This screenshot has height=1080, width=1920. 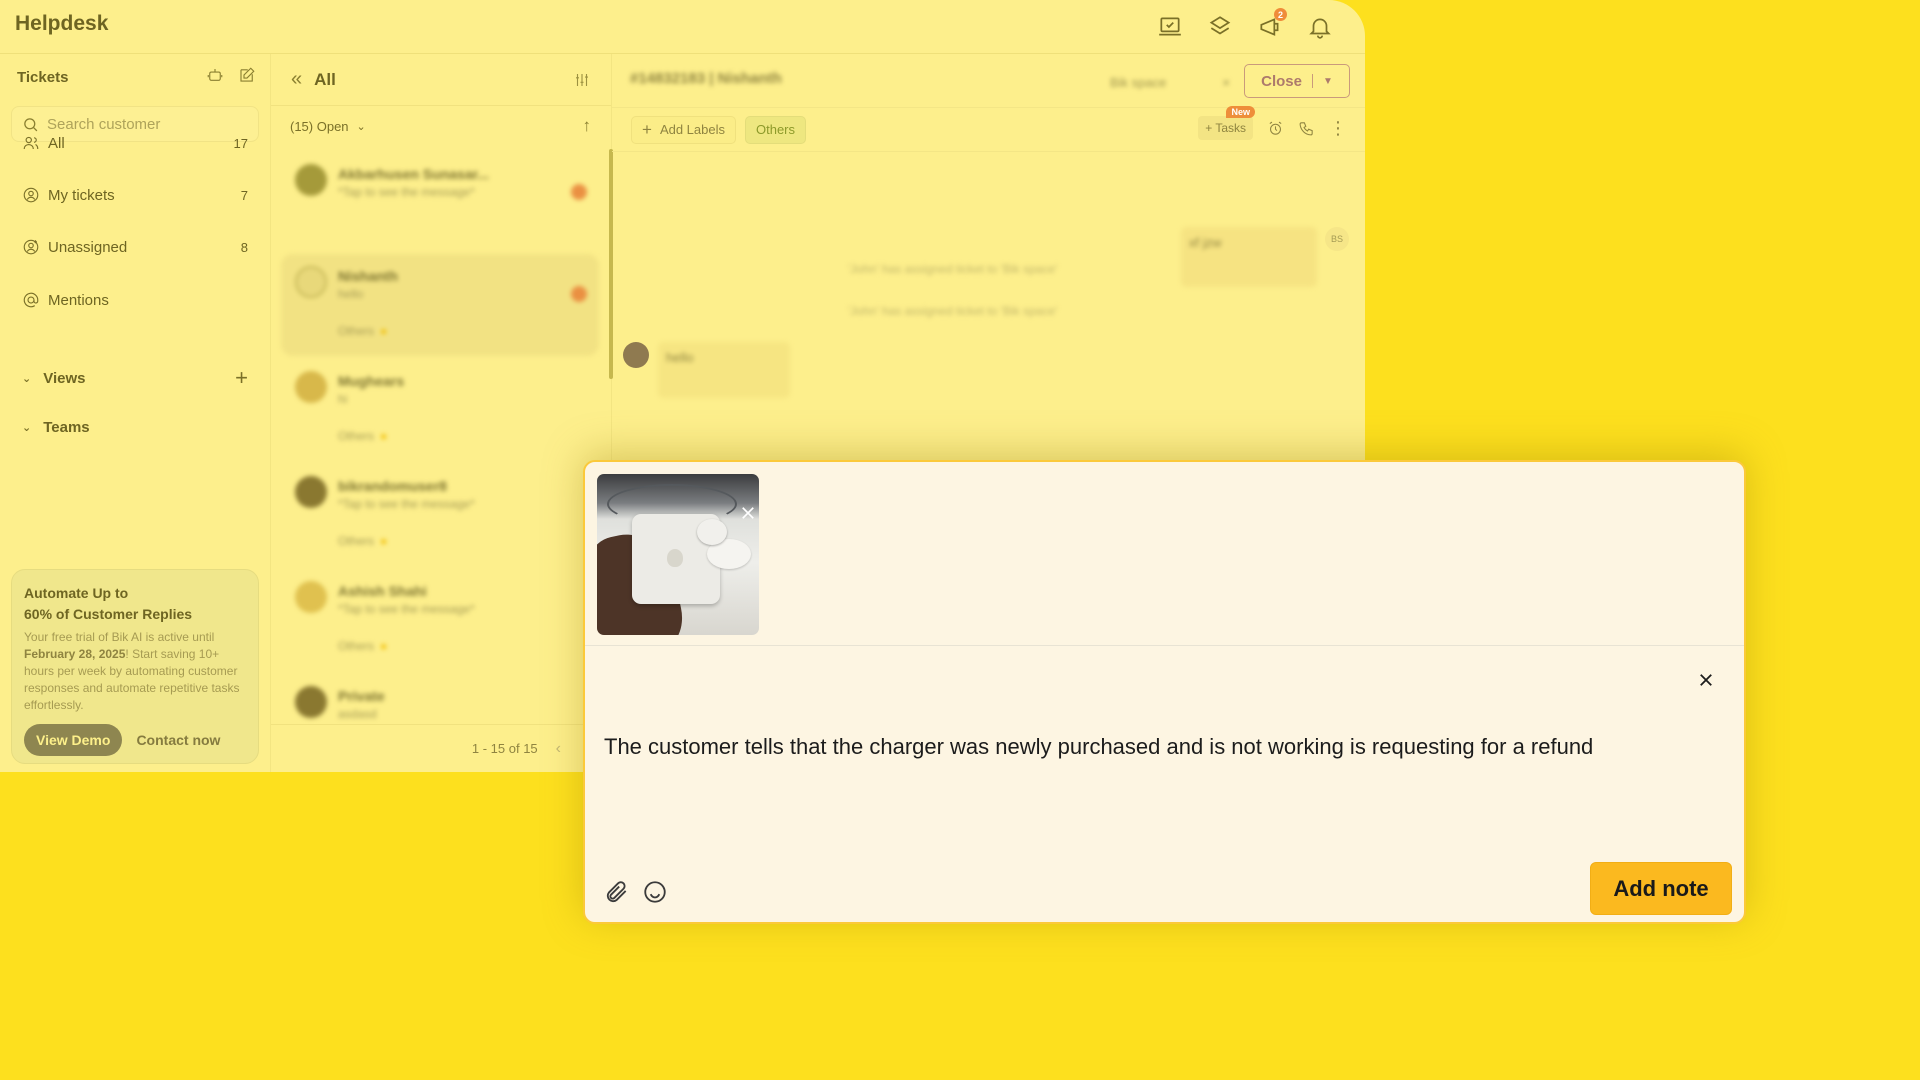 What do you see at coordinates (147, 124) in the screenshot?
I see `search-input` at bounding box center [147, 124].